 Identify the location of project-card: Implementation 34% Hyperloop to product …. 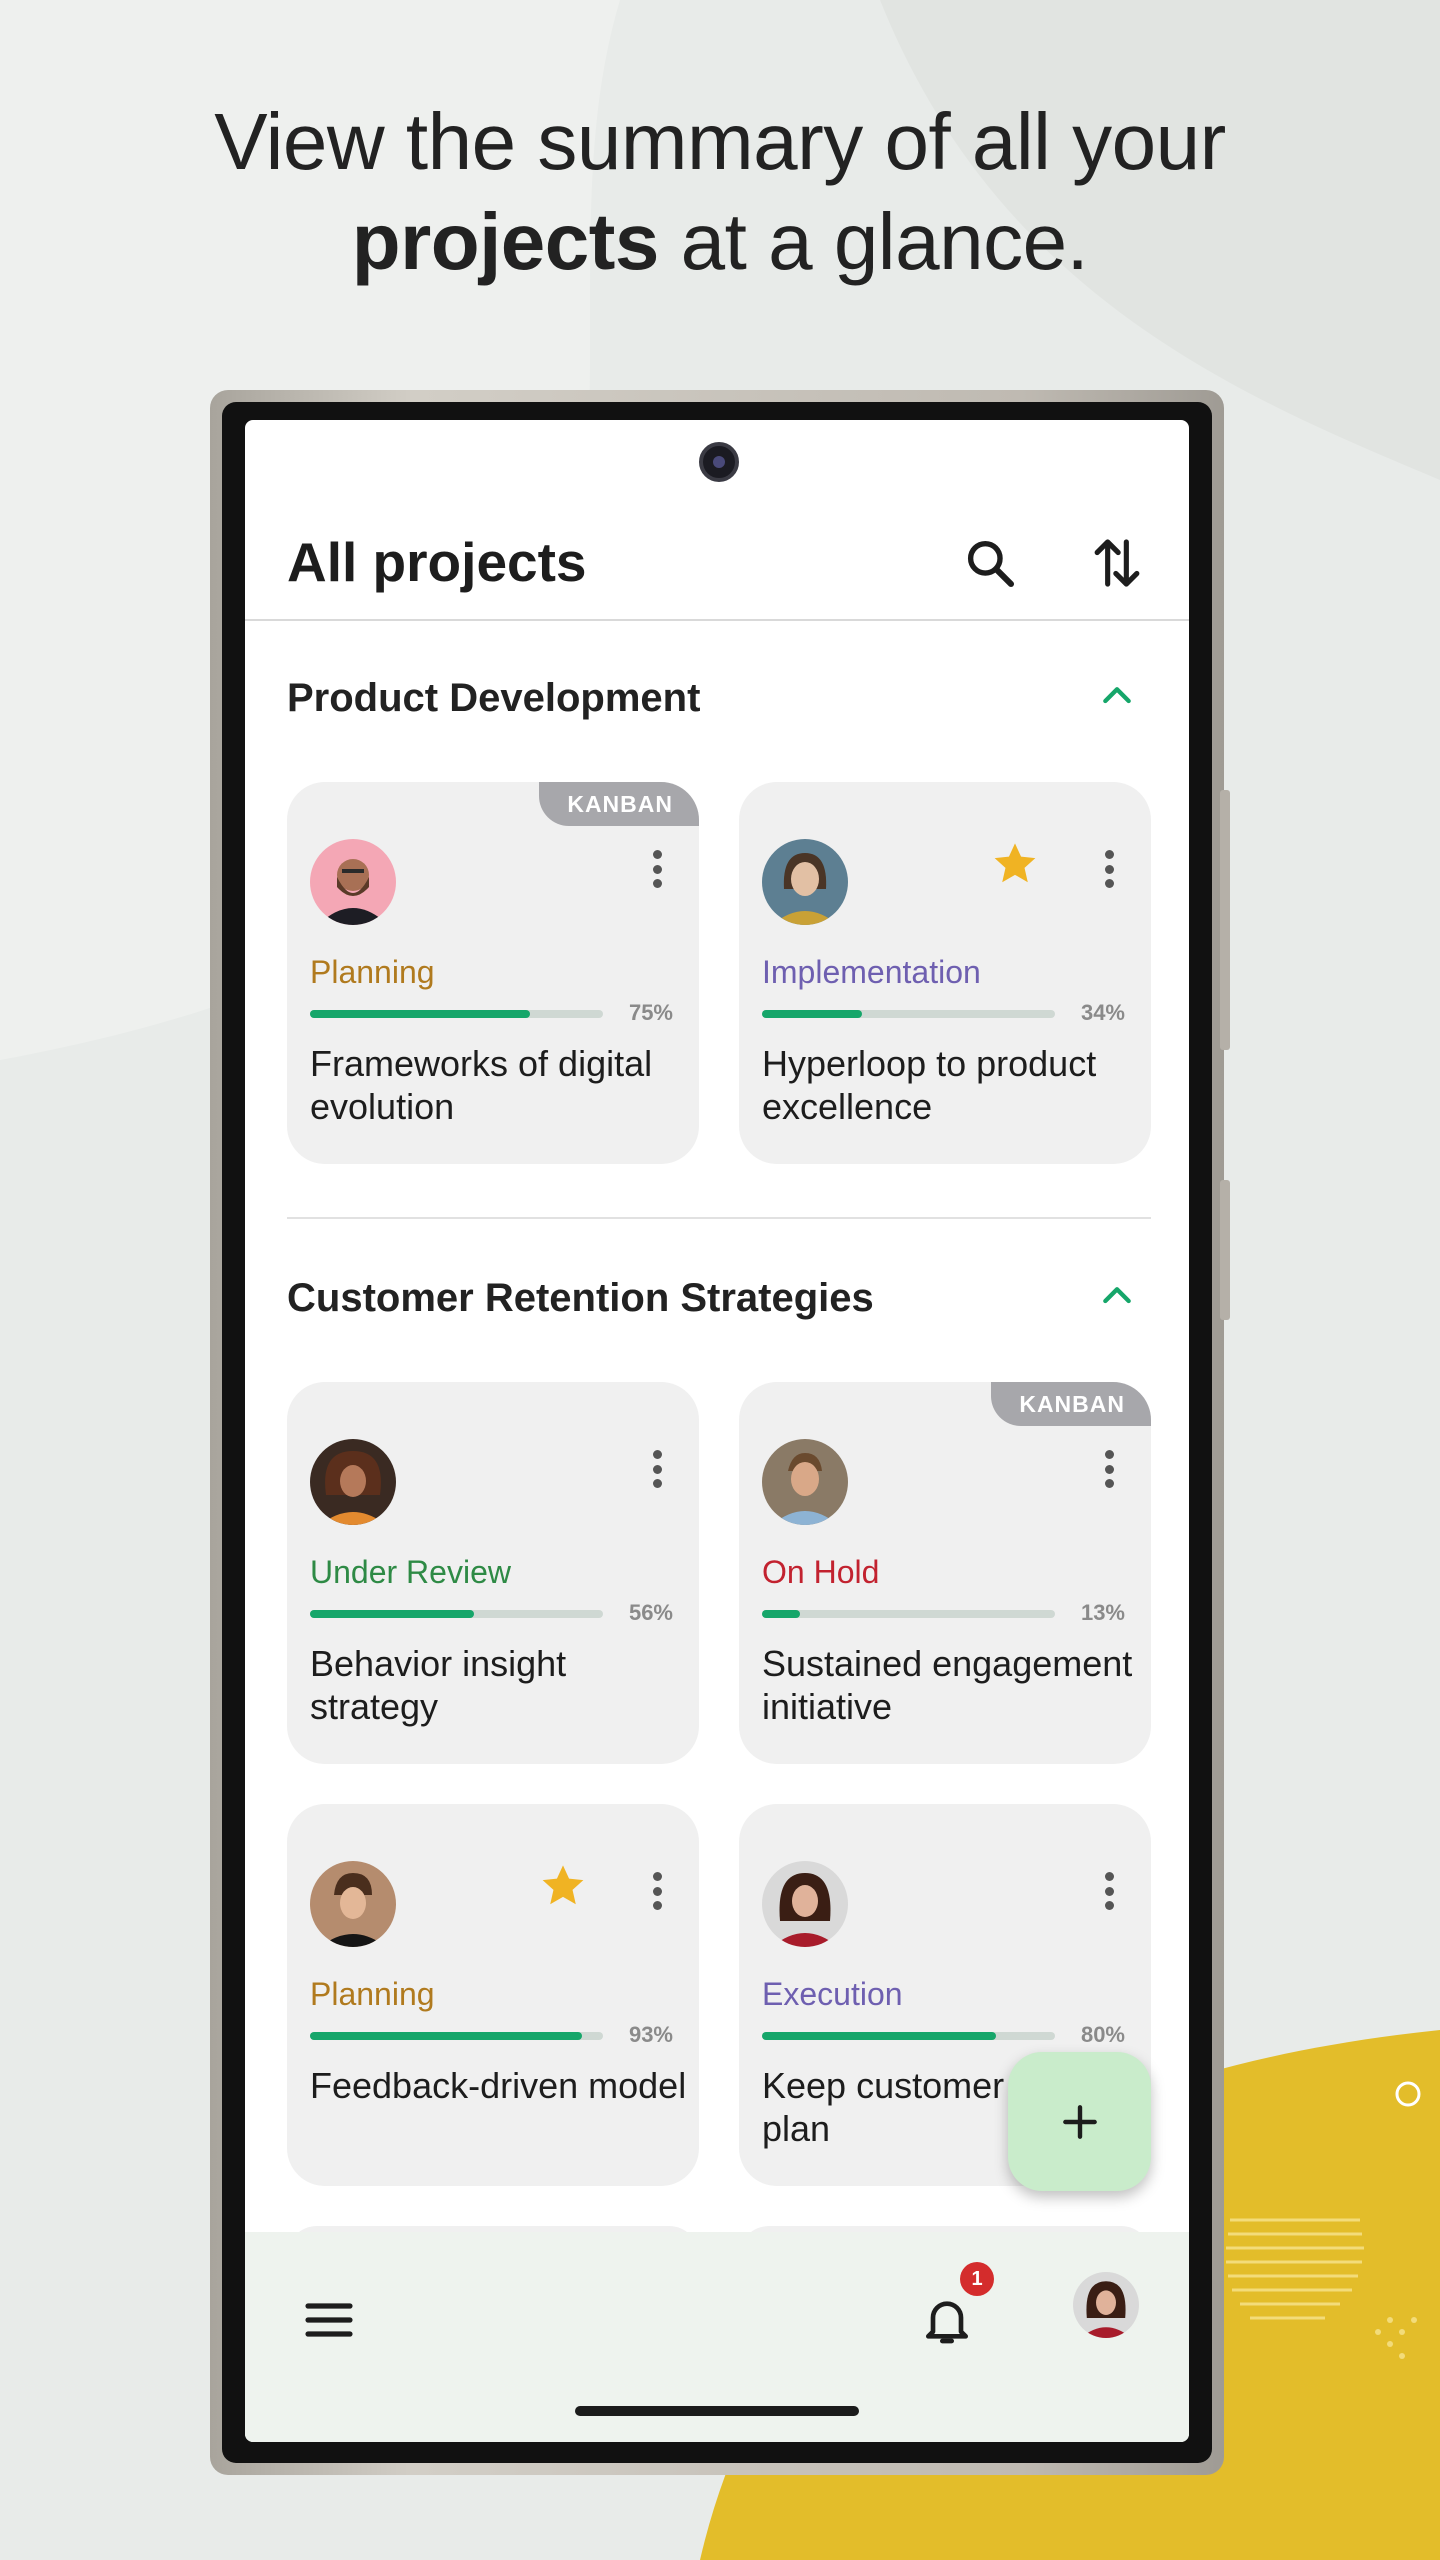
(945, 973).